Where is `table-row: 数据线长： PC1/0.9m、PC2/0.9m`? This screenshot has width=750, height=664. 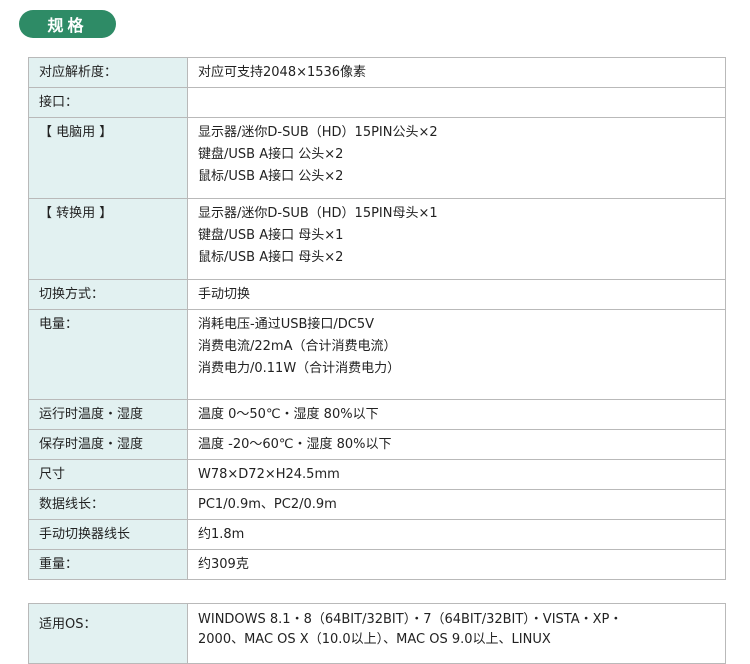
table-row: 数据线长： PC1/0.9m、PC2/0.9m is located at coordinates (377, 504).